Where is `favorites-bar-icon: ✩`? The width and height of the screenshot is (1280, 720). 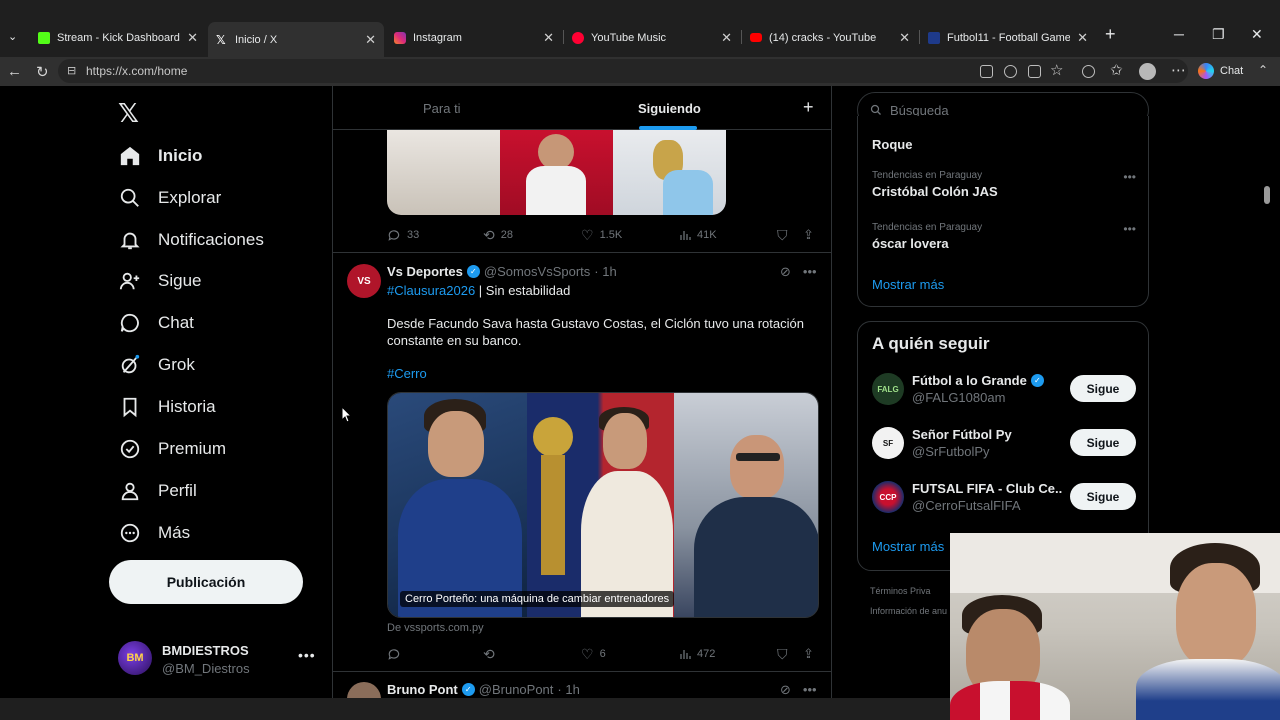 favorites-bar-icon: ✩ is located at coordinates (1116, 70).